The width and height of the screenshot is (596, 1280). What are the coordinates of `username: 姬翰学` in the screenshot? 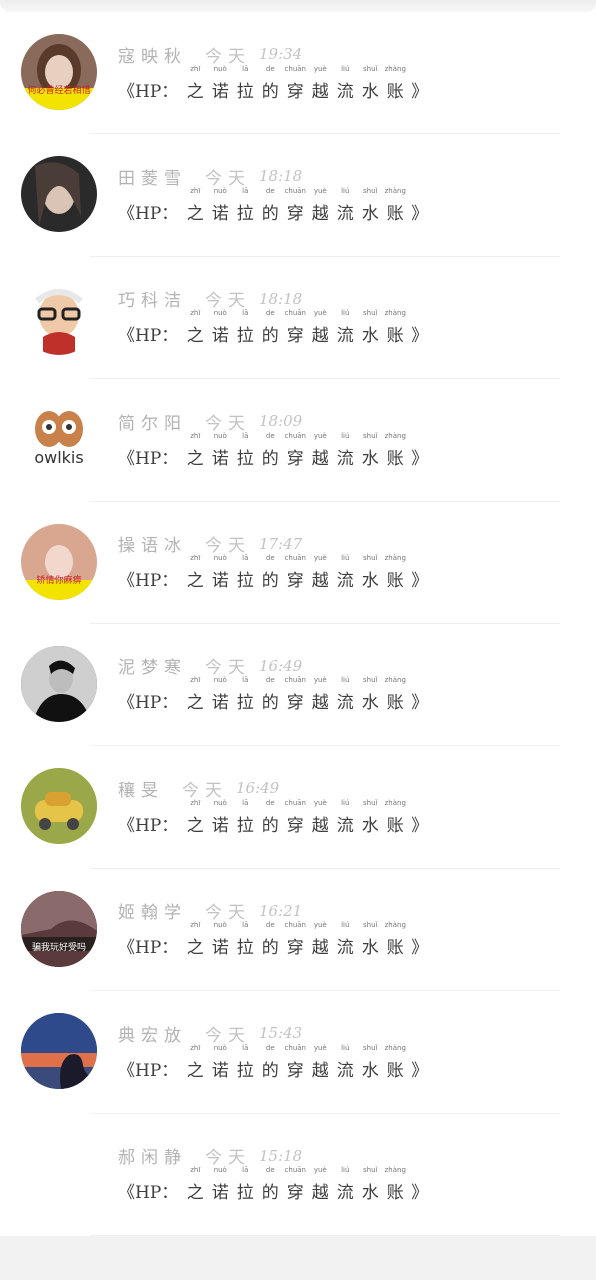 It's located at (152, 910).